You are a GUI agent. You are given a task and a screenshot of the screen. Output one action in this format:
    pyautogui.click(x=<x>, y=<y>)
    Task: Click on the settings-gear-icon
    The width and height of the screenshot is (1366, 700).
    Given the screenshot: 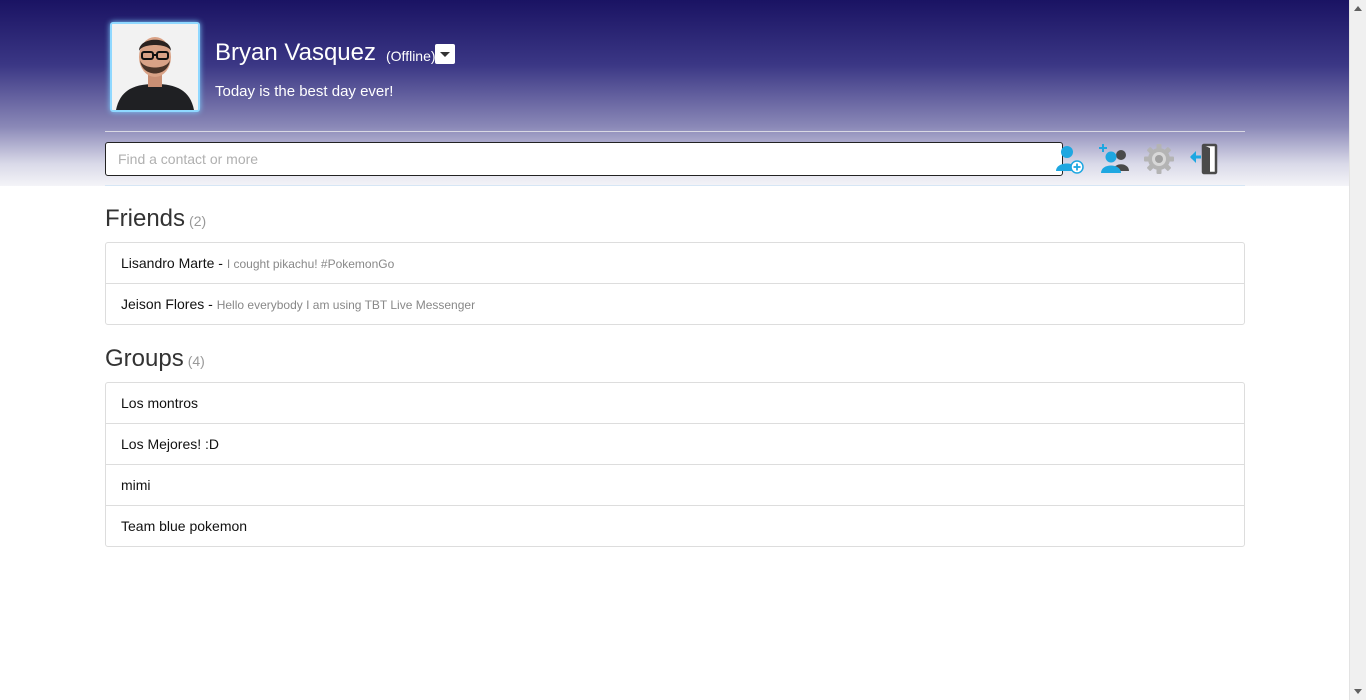 What is the action you would take?
    pyautogui.click(x=1159, y=159)
    